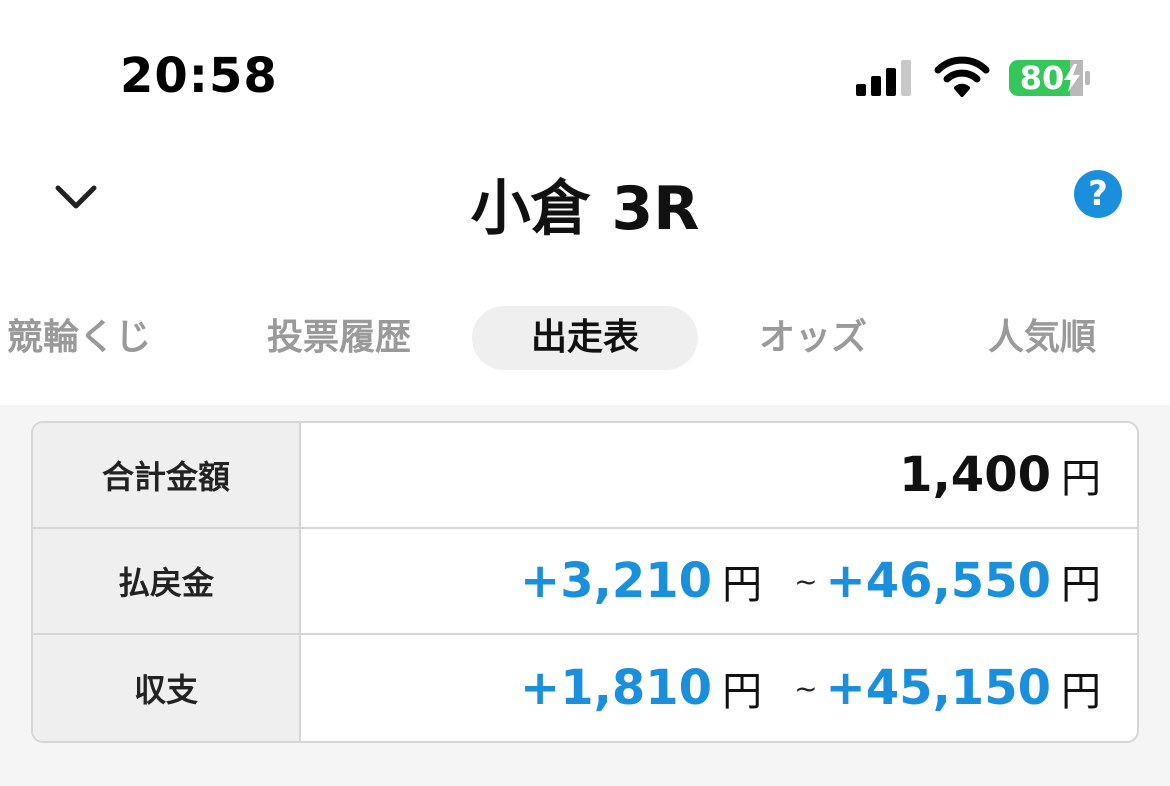  I want to click on payout-value: +3,210 円 ~ +46,550 円, so click(810, 581).